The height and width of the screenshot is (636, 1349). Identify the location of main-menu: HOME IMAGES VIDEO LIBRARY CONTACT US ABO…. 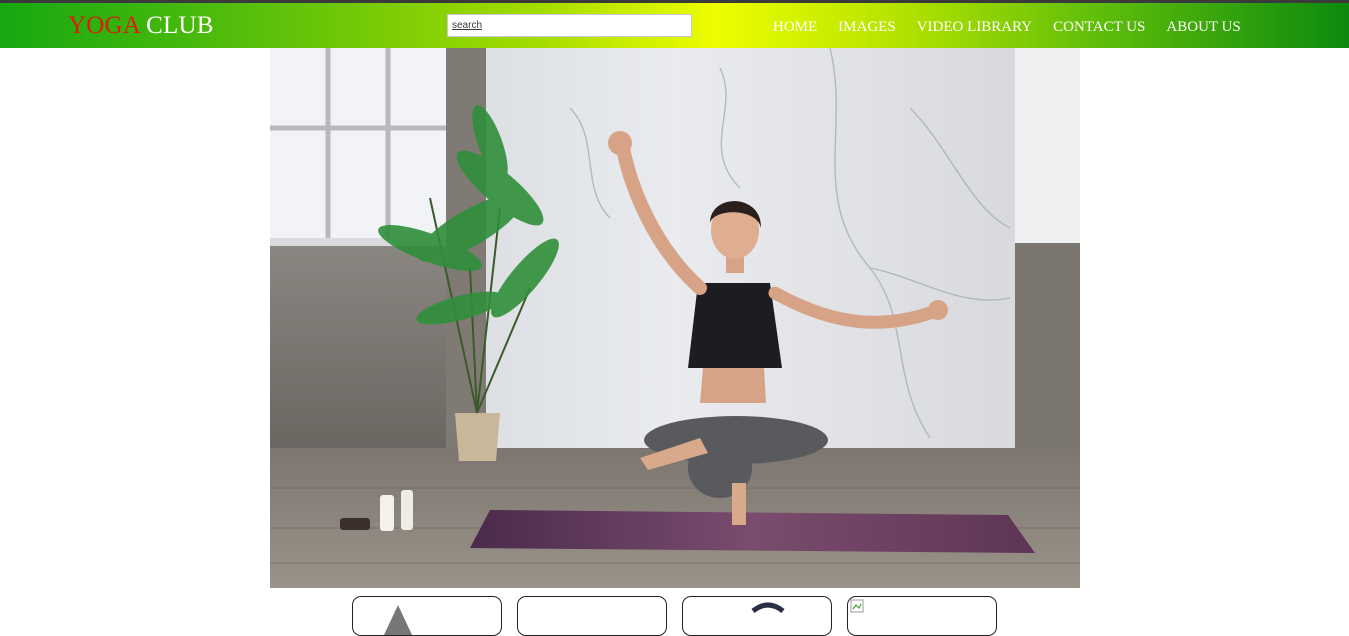
(1007, 27).